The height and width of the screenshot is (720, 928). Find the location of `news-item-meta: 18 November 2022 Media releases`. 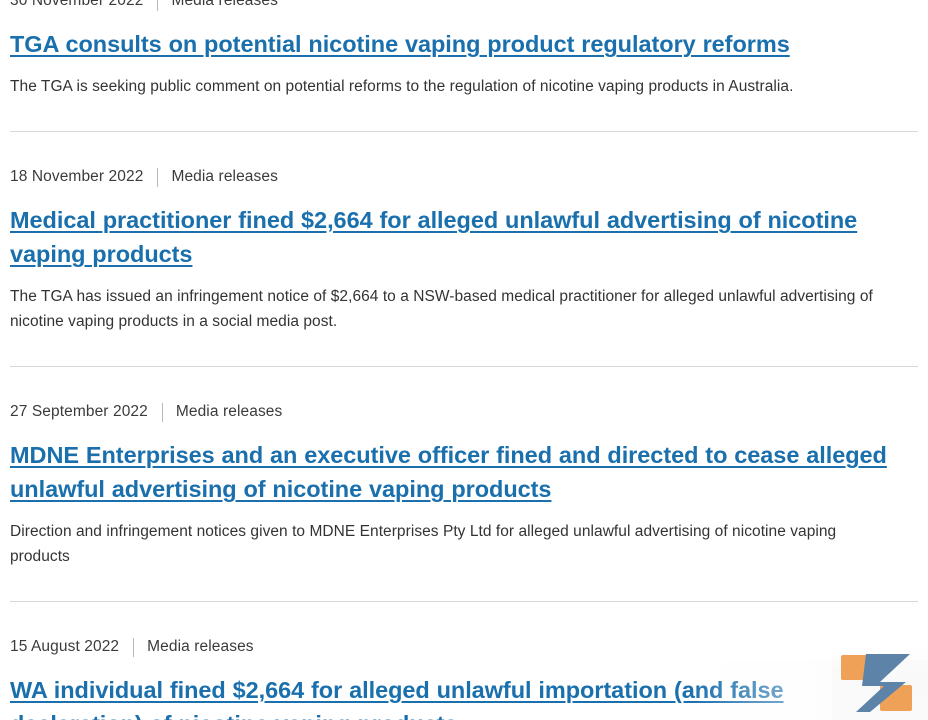

news-item-meta: 18 November 2022 Media releases is located at coordinates (464, 177).